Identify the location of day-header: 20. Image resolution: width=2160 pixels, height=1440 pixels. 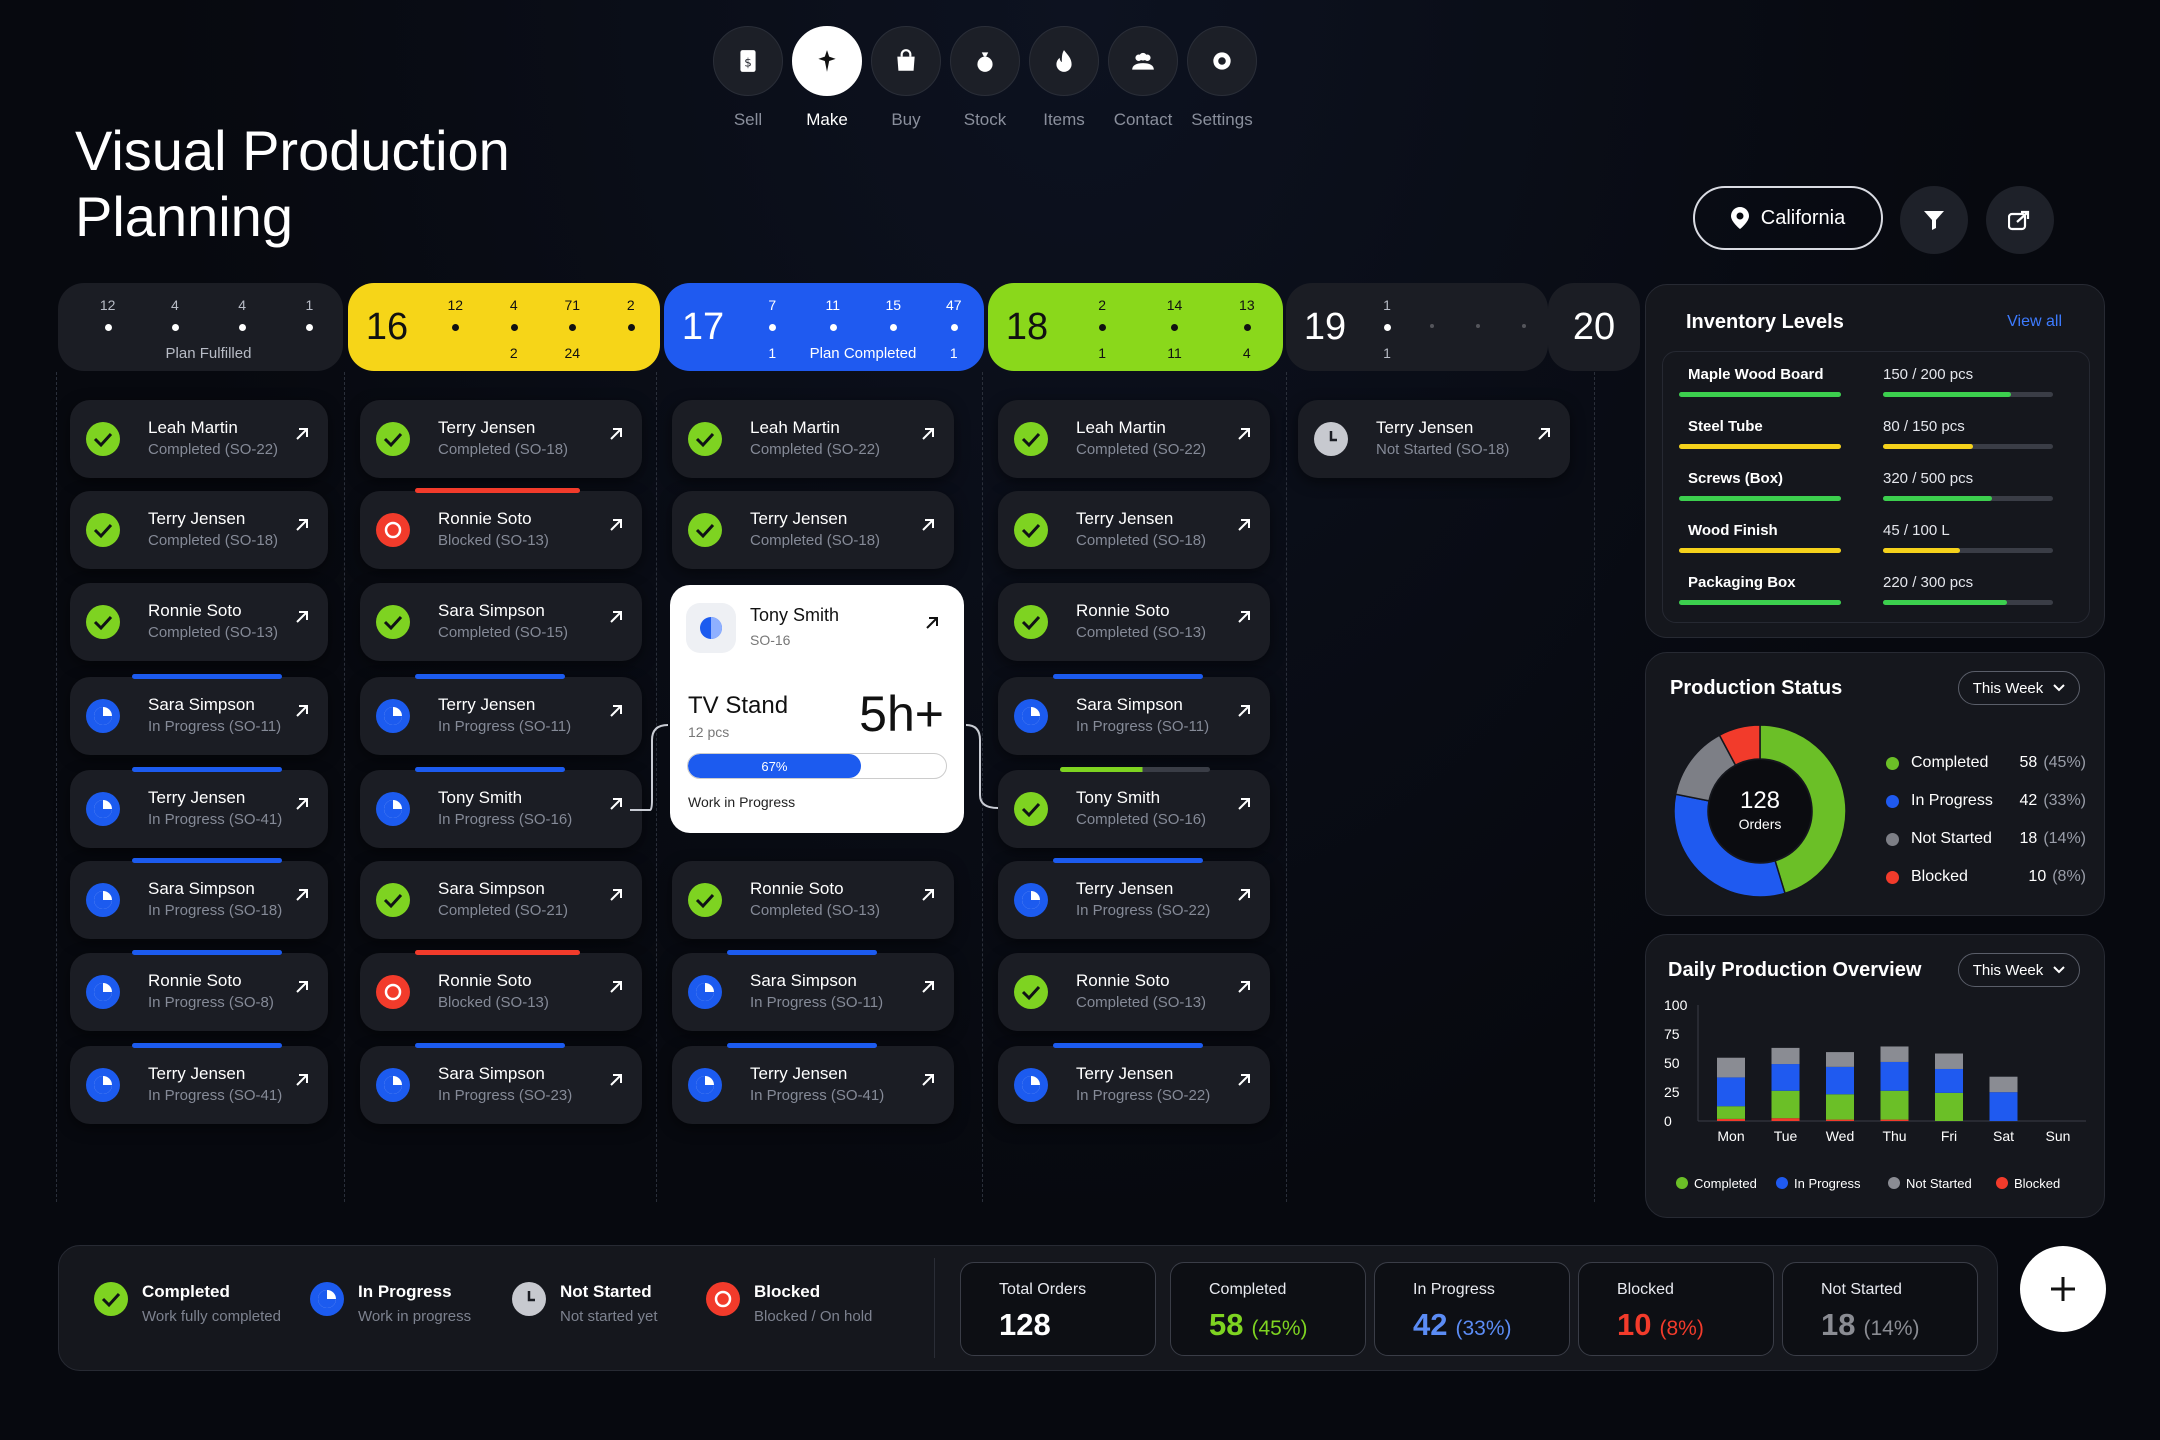
(1594, 327).